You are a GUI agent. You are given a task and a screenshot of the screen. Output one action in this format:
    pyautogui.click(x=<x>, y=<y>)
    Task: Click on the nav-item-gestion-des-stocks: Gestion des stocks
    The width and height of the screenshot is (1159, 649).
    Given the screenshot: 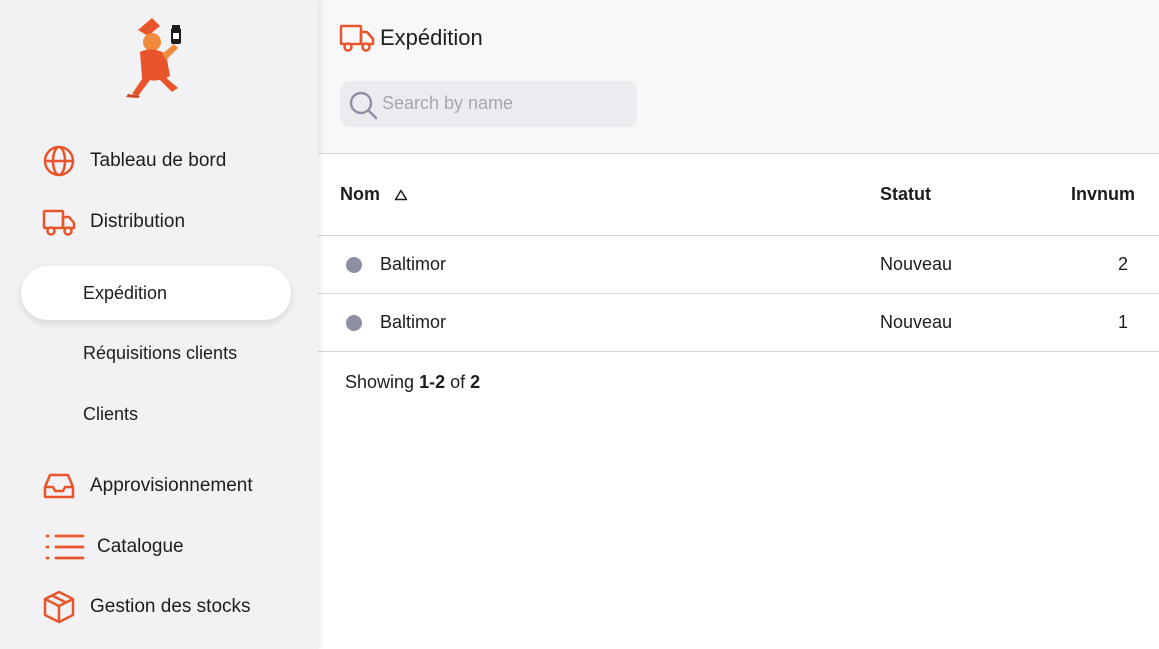 What is the action you would take?
    pyautogui.click(x=159, y=607)
    